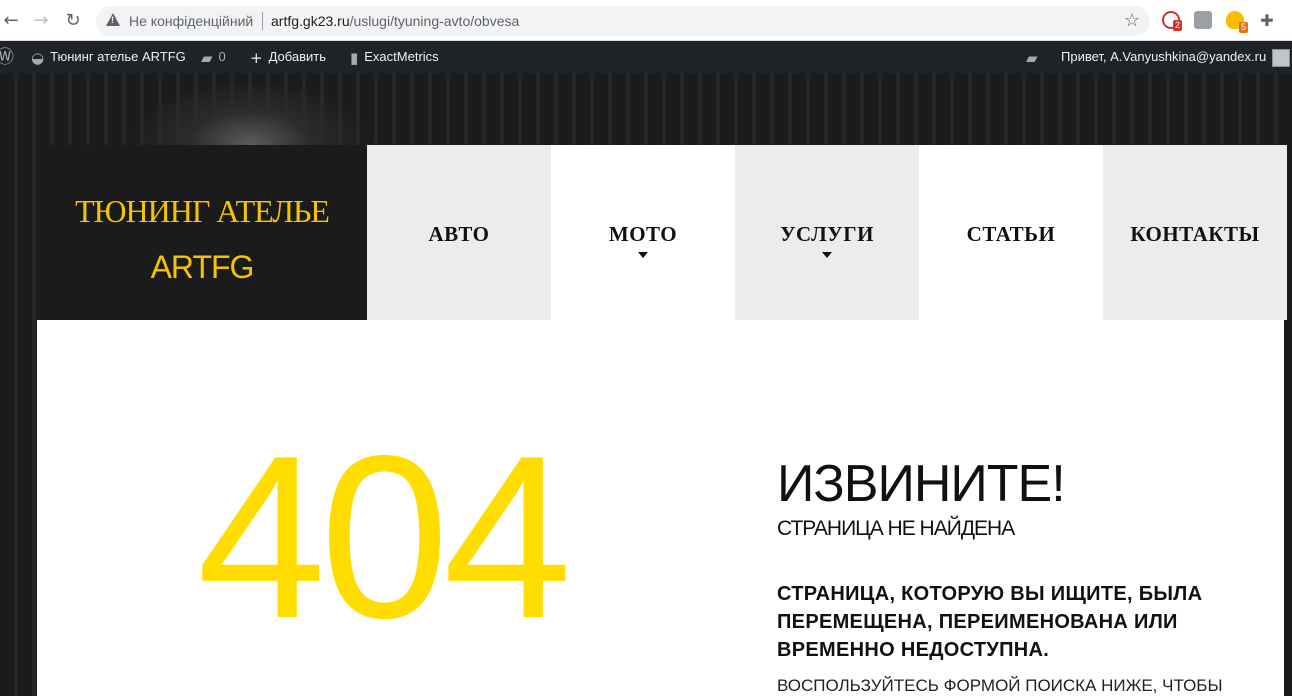 The height and width of the screenshot is (696, 1292). I want to click on user-account-link: Привет, A.Vanyushkina@yandex.ru, so click(1176, 57).